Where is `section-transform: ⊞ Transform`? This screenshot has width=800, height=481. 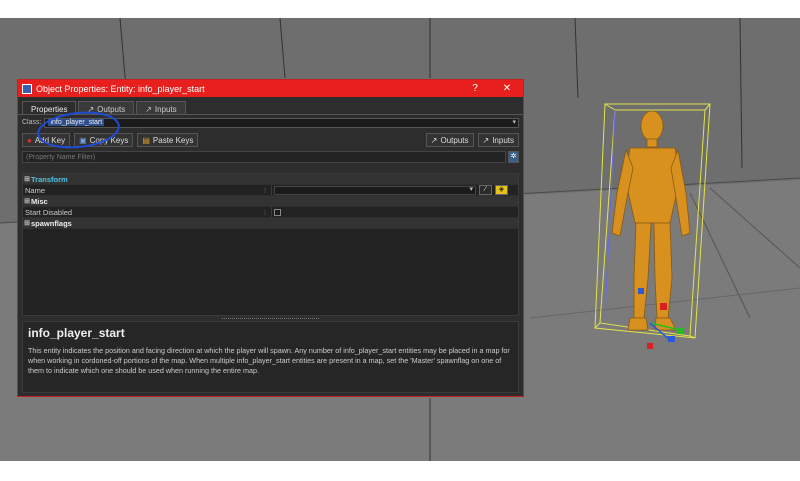
section-transform: ⊞ Transform is located at coordinates (270, 179).